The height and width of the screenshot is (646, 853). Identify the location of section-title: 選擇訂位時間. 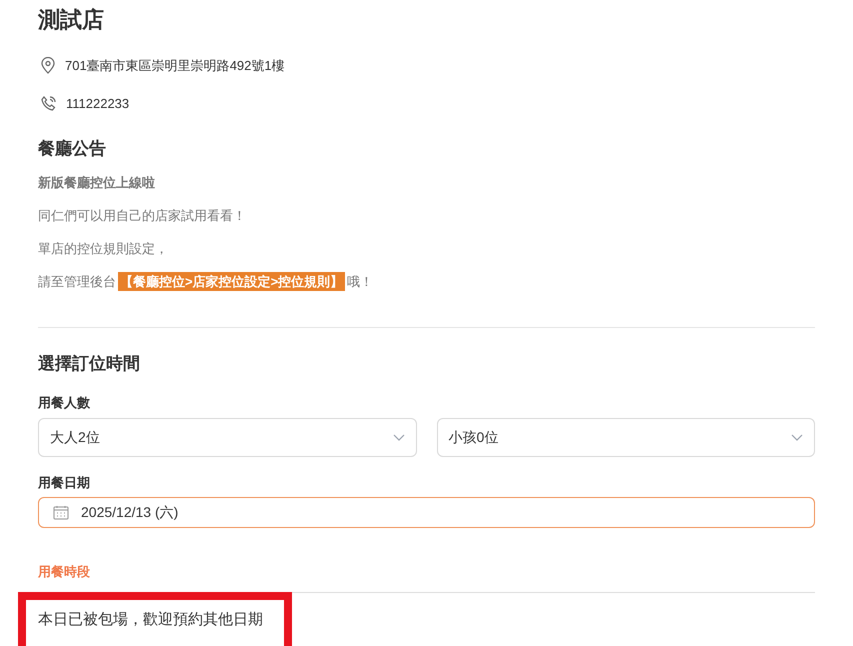
(89, 364).